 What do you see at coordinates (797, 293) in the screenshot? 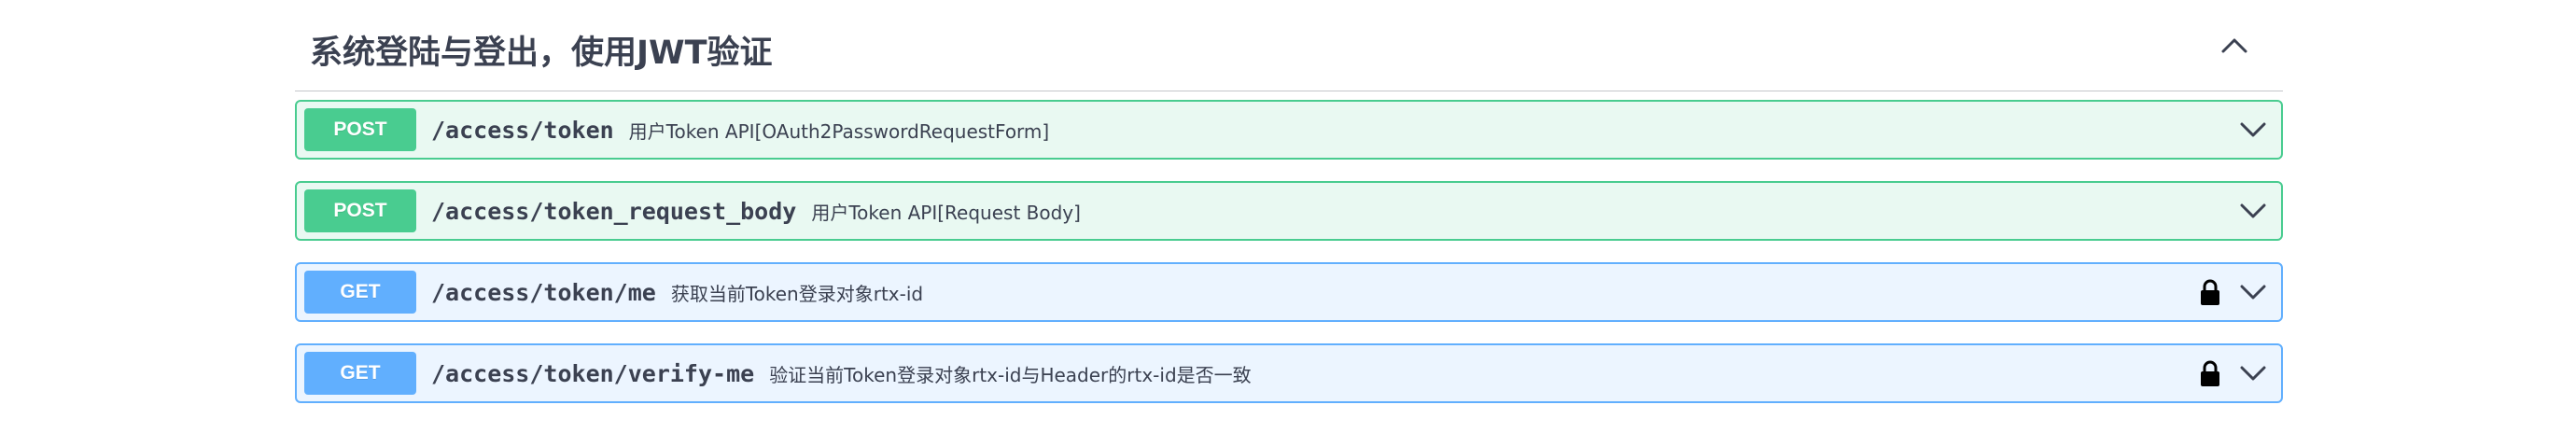
I see `operation-summary: 获取当前Token登录对象rtx-id` at bounding box center [797, 293].